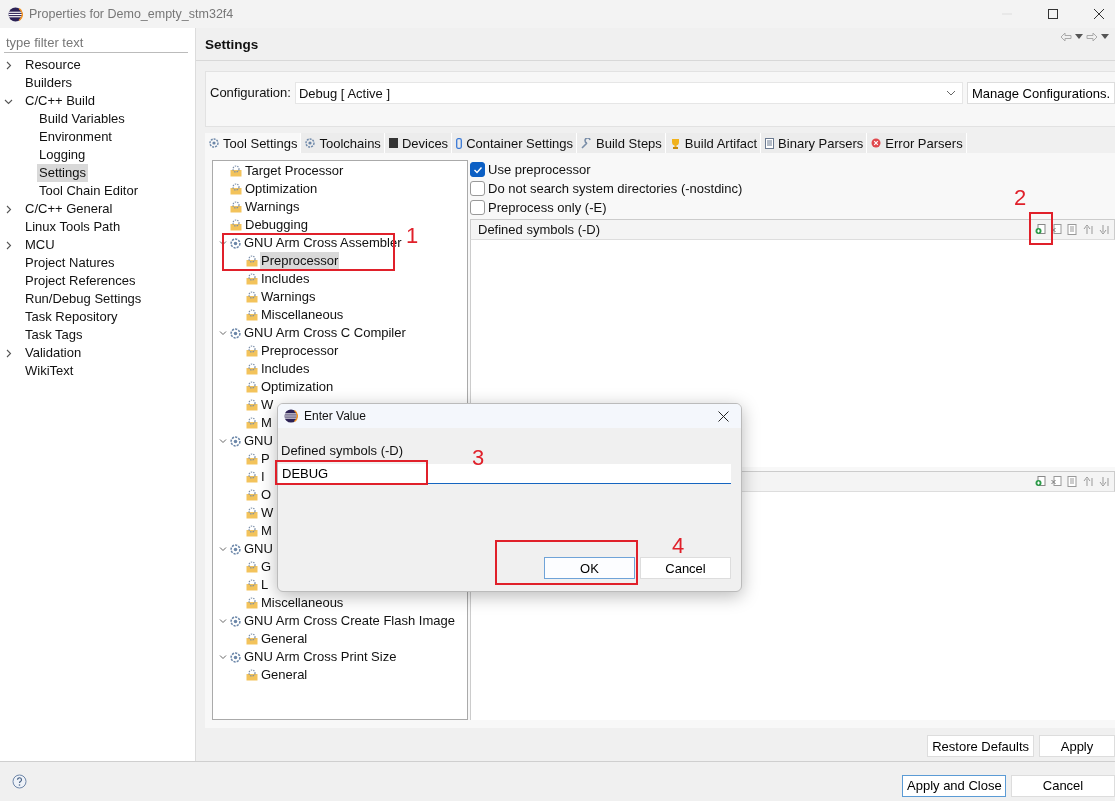  What do you see at coordinates (675, 143) in the screenshot?
I see `trophy-icon` at bounding box center [675, 143].